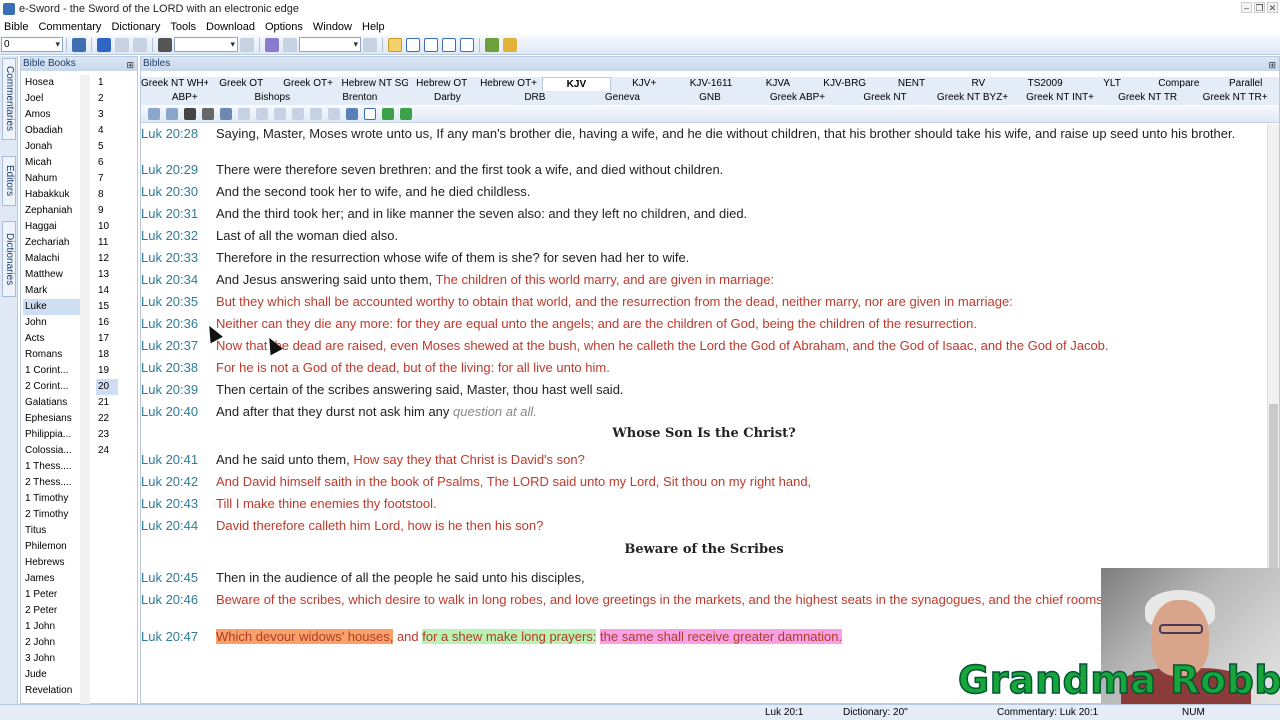  I want to click on verse-reference-link: Luk 20:46, so click(178, 600).